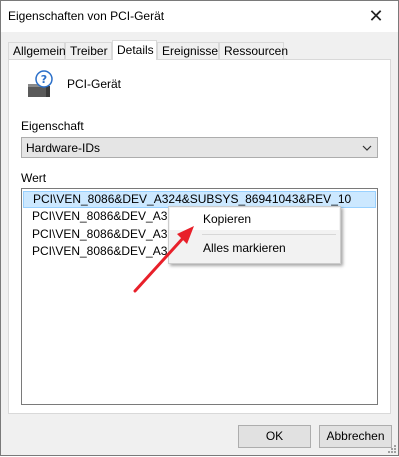 The height and width of the screenshot is (457, 399). I want to click on close-icon: ✕, so click(376, 16).